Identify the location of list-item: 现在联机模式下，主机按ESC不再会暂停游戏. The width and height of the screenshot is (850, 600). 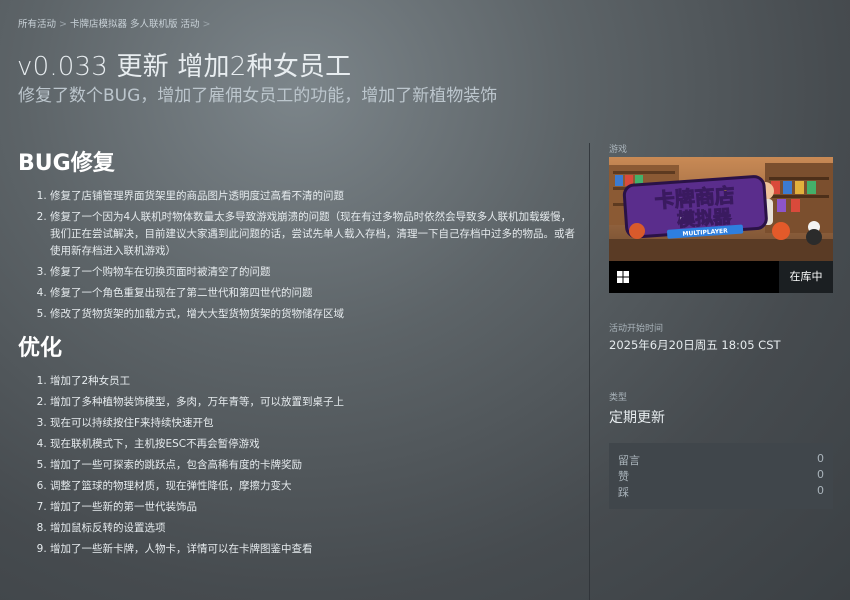
(314, 444).